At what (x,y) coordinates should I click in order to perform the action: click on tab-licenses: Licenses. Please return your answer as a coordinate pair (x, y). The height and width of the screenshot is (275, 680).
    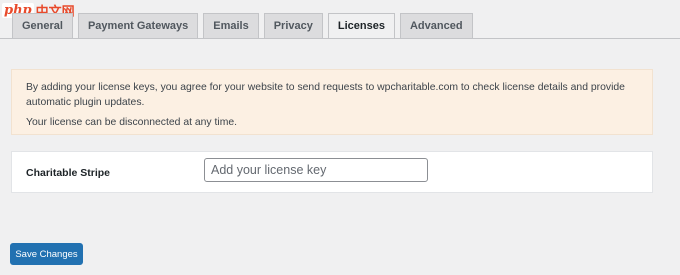
    Looking at the image, I should click on (361, 26).